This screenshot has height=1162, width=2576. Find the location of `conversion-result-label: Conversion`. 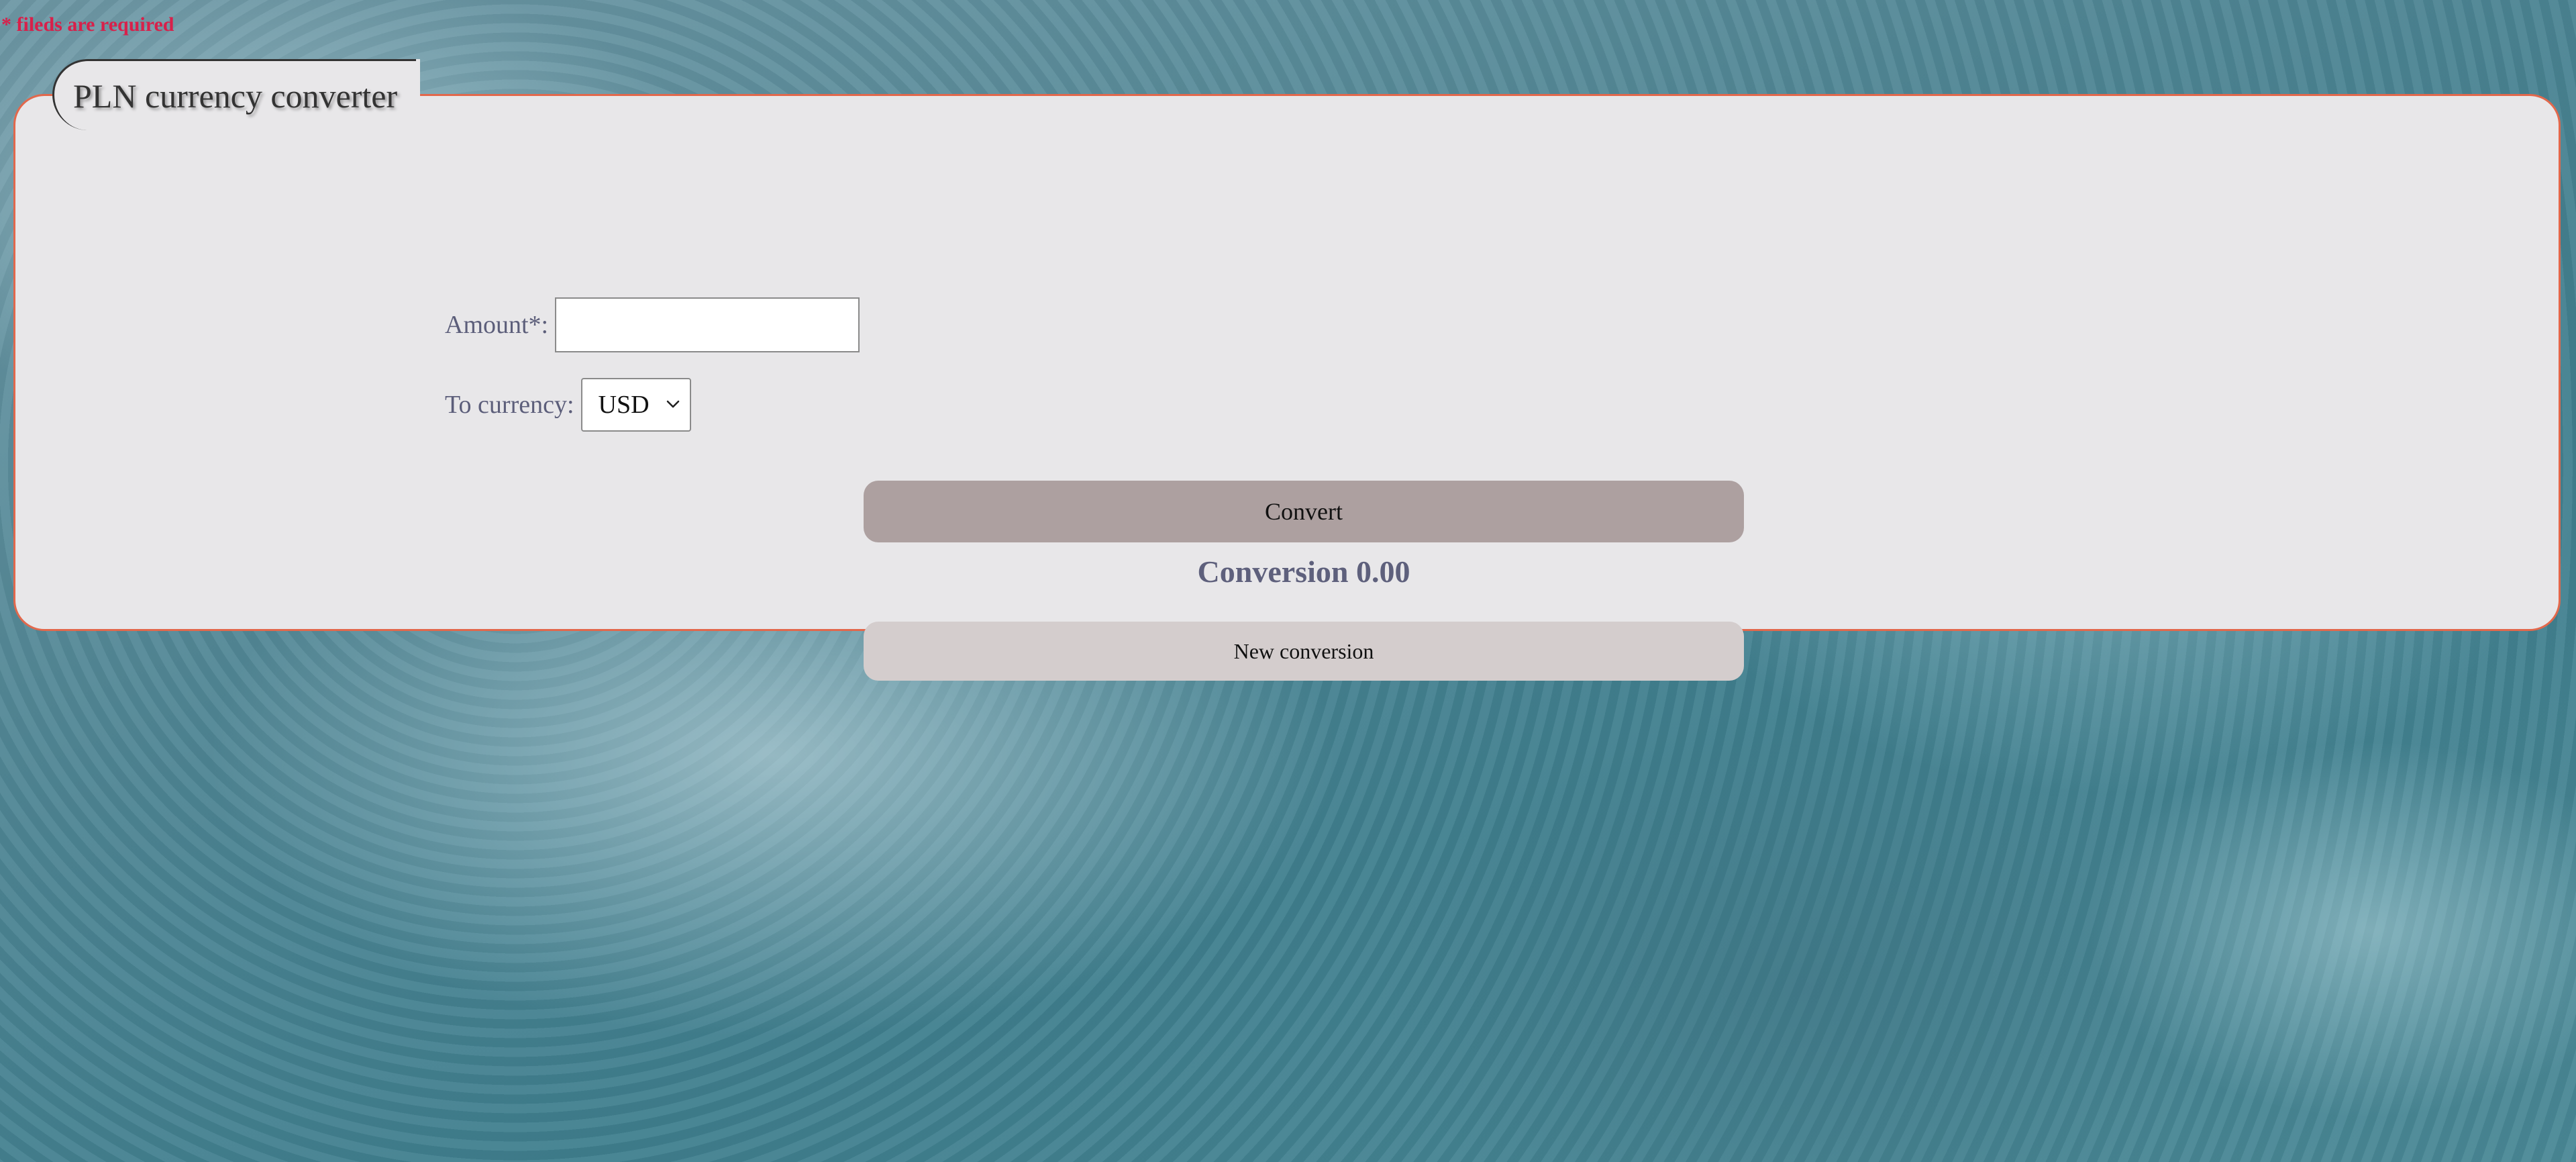

conversion-result-label: Conversion is located at coordinates (1273, 571).